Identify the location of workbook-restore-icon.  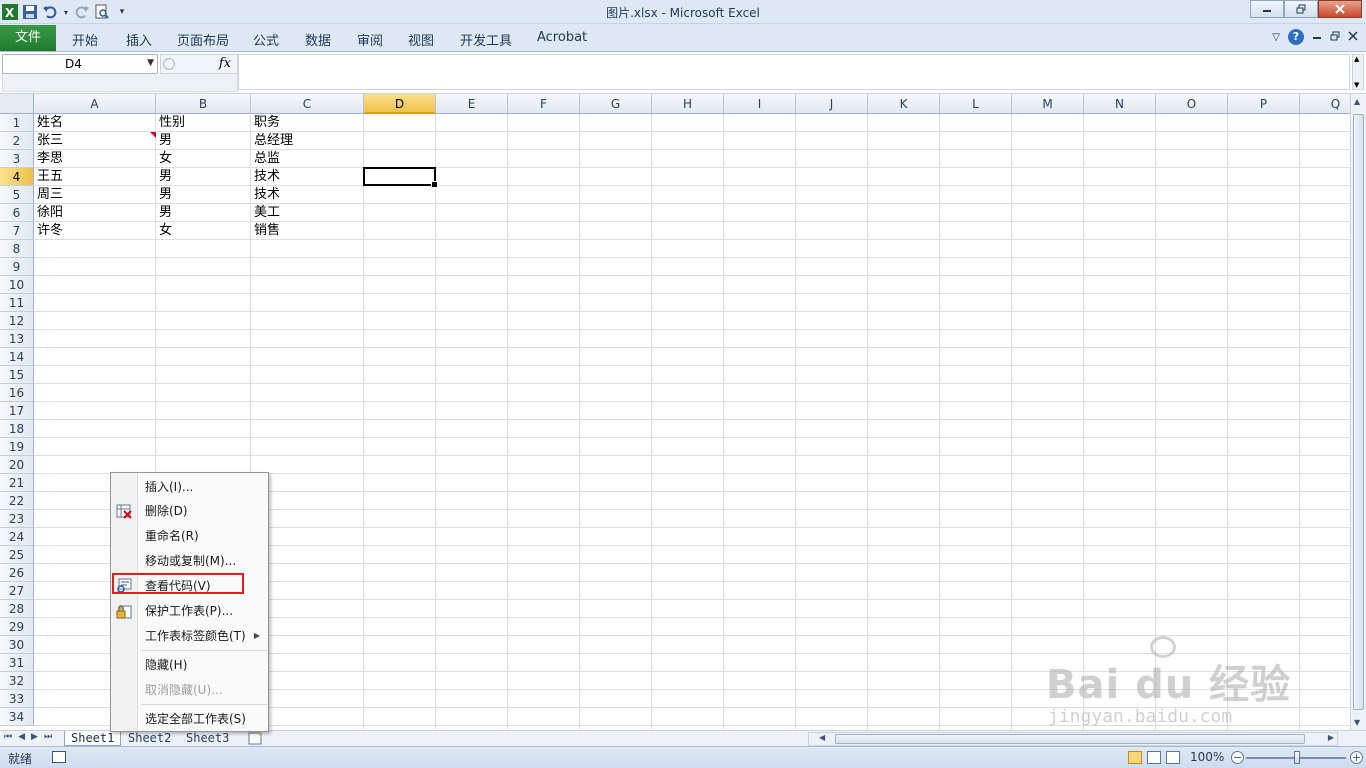
(1335, 37).